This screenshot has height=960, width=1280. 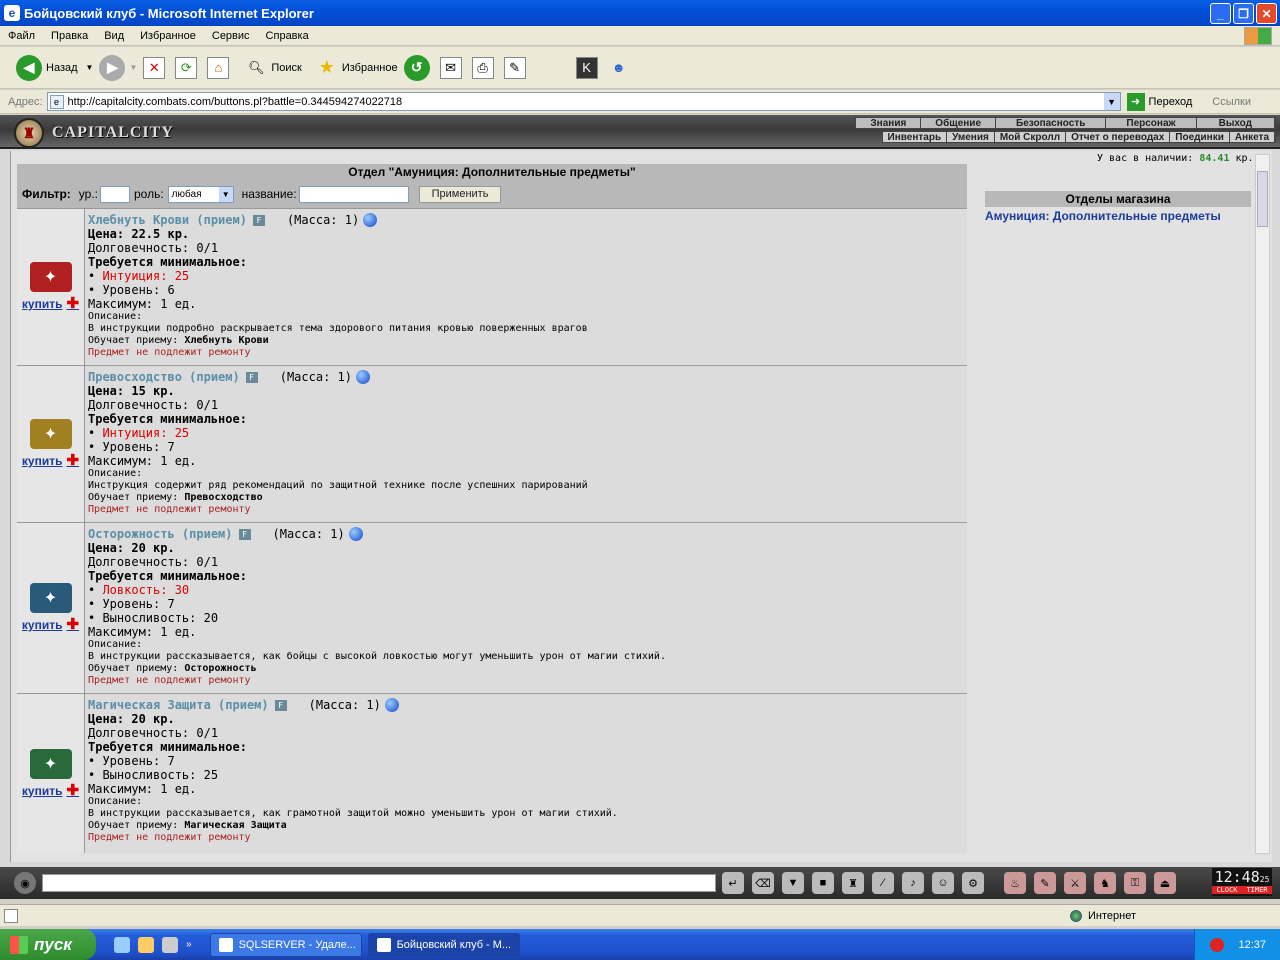 What do you see at coordinates (154, 67) in the screenshot?
I see `stop-icon: ✕` at bounding box center [154, 67].